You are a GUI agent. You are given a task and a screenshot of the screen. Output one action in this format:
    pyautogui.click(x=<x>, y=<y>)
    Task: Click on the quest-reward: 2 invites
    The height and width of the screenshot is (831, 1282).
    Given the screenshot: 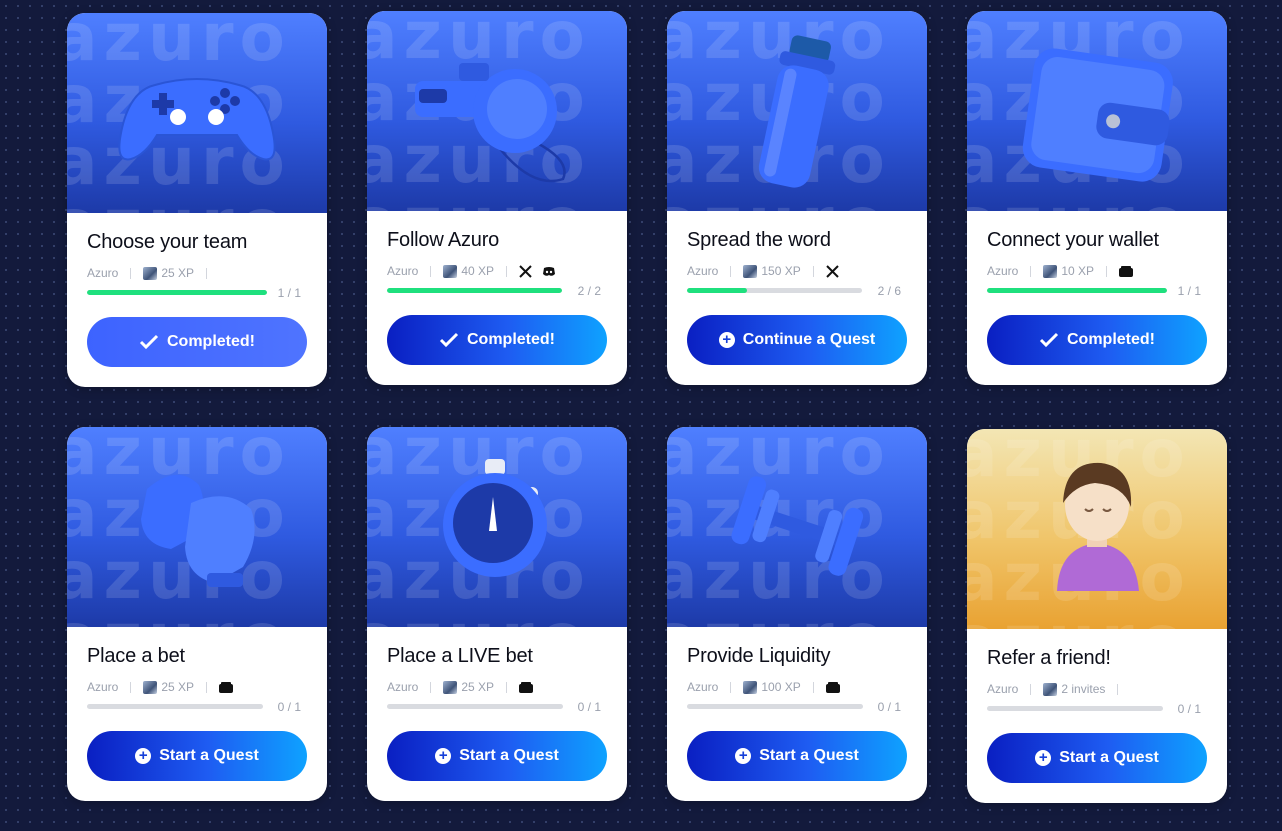 What is the action you would take?
    pyautogui.click(x=1083, y=689)
    